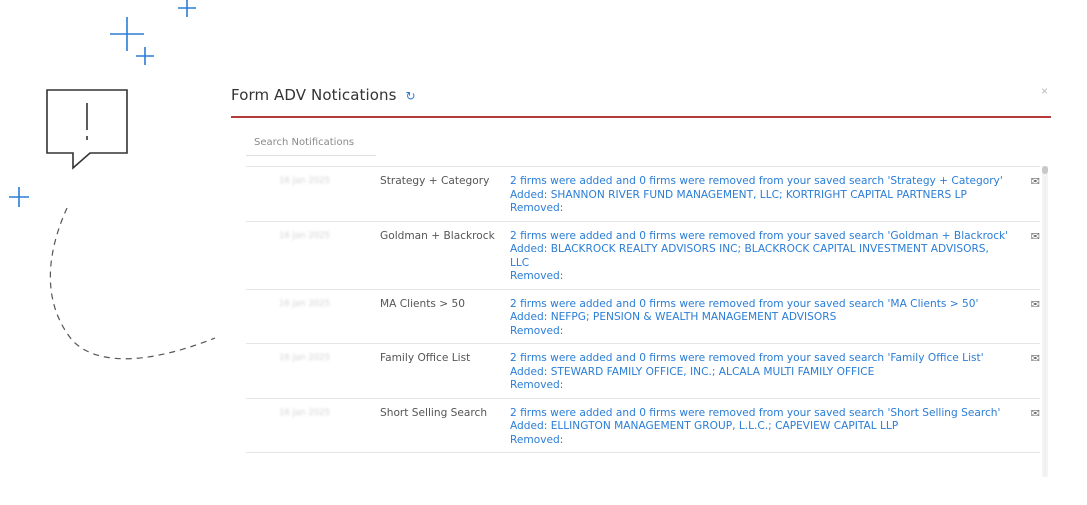 This screenshot has height=505, width=1087. Describe the element at coordinates (1045, 326) in the screenshot. I see `scrollbar-track` at that location.